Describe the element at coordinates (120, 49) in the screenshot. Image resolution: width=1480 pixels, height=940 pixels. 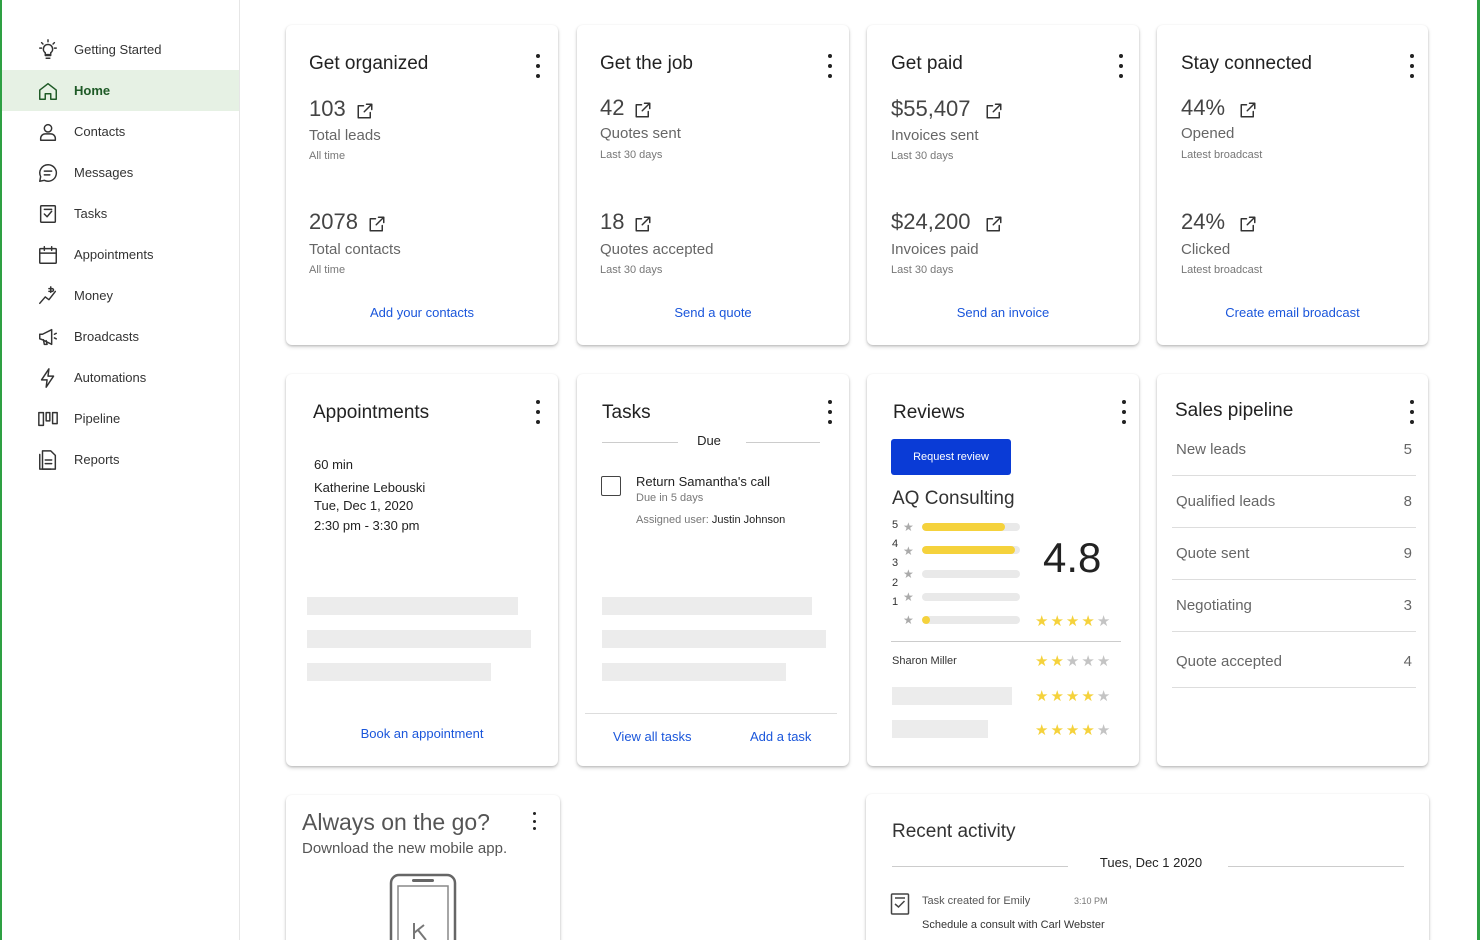
I see `sidebar-item-getting-started: Getting Started` at that location.